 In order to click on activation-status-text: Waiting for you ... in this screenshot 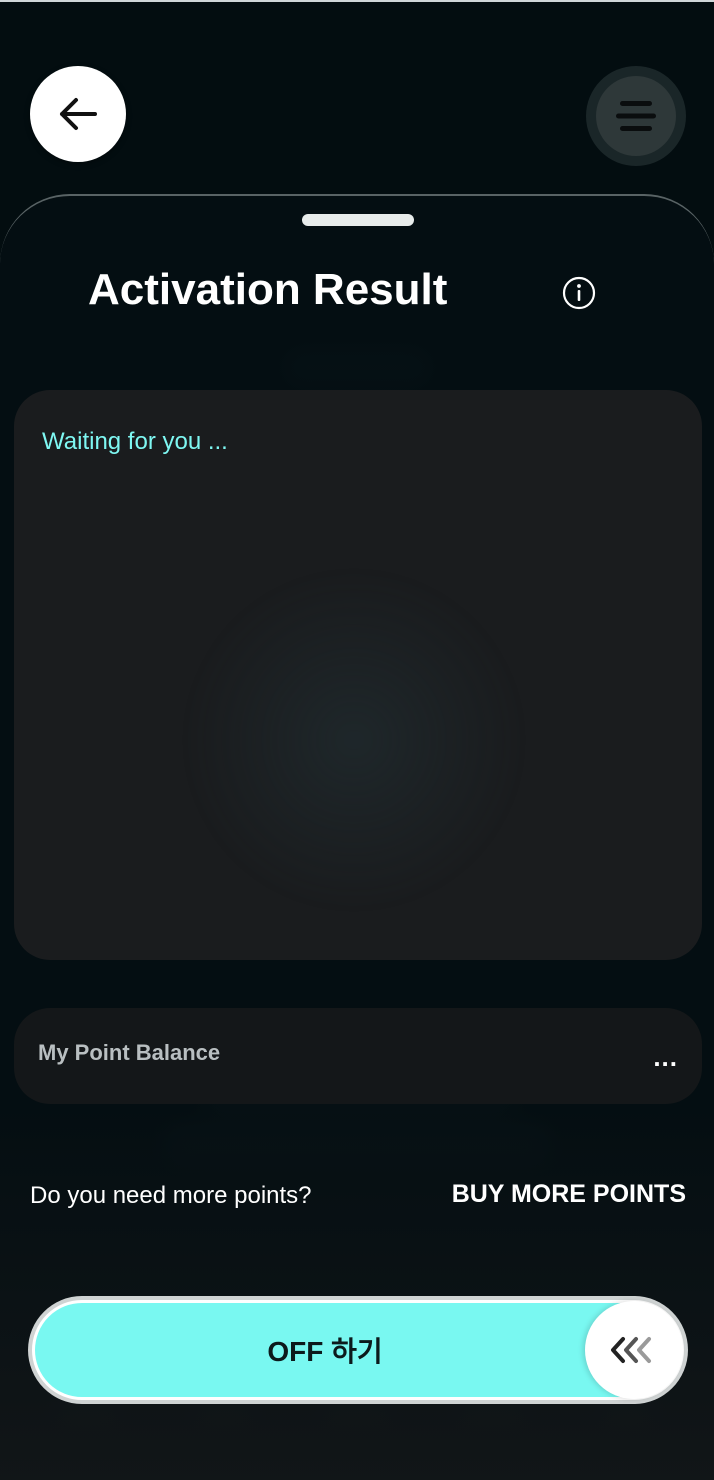, I will do `click(135, 441)`.